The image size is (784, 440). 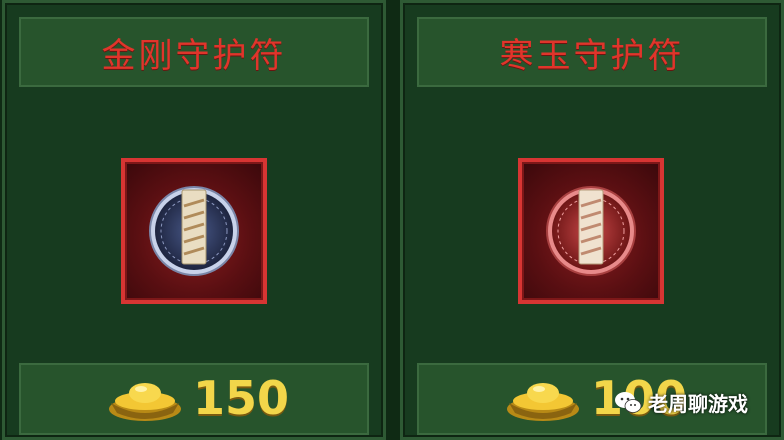 I want to click on item-name: 金刚守护符, so click(x=194, y=55).